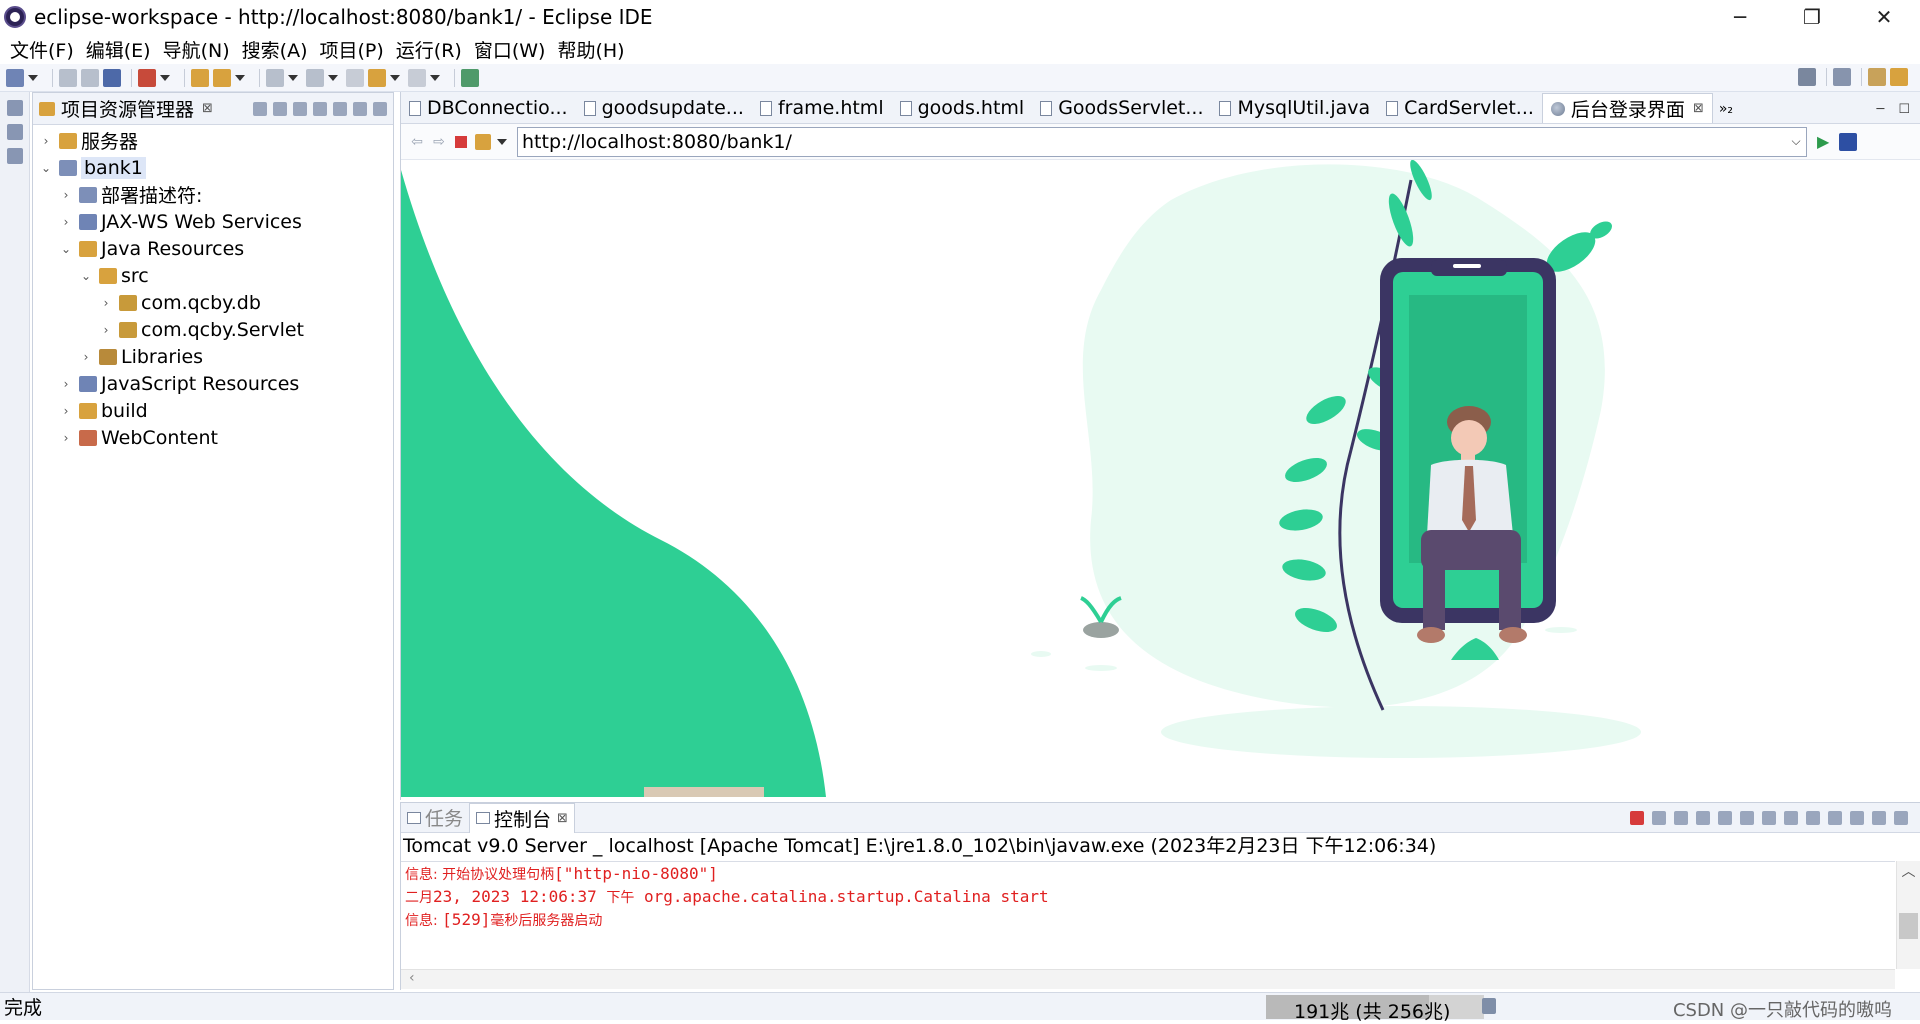  Describe the element at coordinates (118, 49) in the screenshot. I see `menu-edit: 编辑(E)` at that location.